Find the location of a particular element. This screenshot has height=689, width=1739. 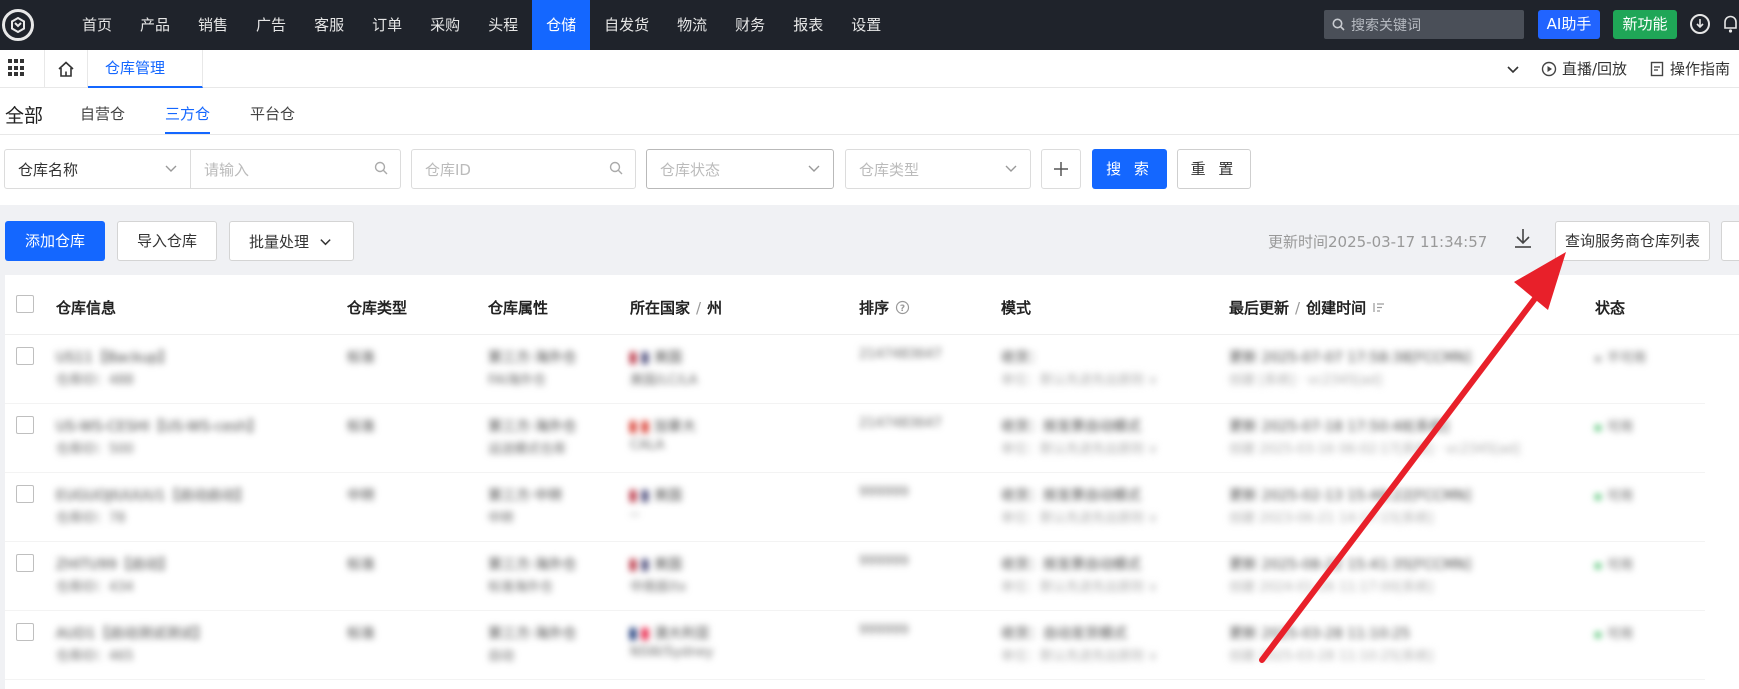

download-icon is located at coordinates (1523, 240).